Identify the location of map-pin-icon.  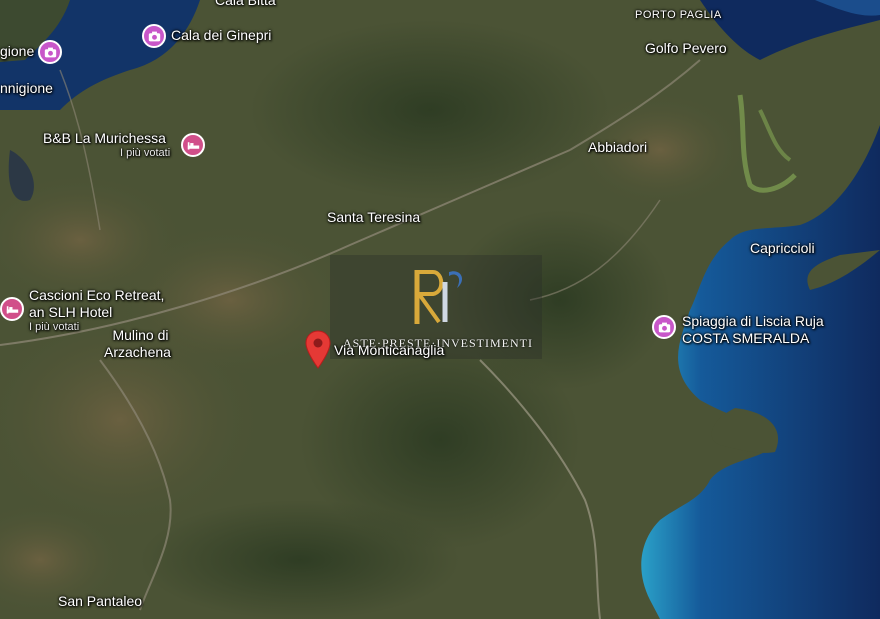
(318, 350).